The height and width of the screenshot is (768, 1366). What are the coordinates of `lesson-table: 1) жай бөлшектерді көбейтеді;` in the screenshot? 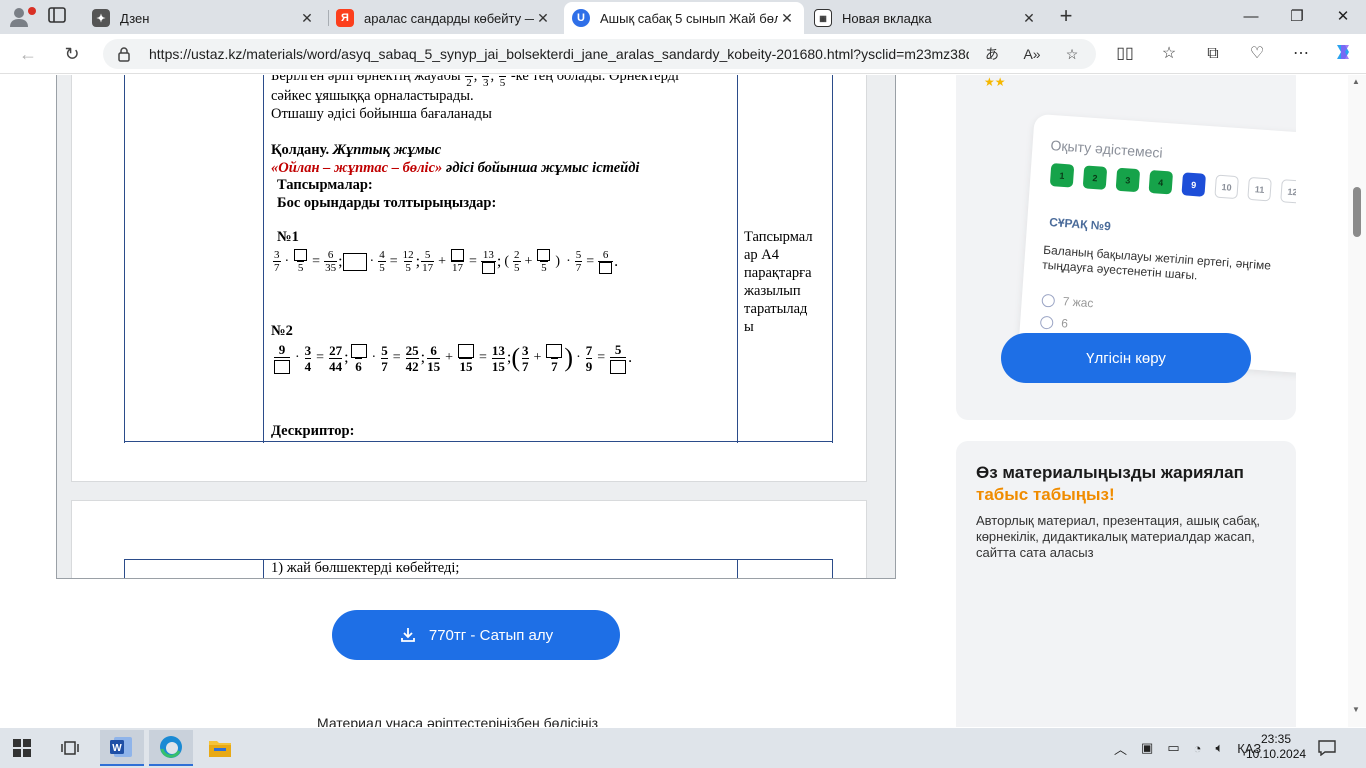 It's located at (478, 568).